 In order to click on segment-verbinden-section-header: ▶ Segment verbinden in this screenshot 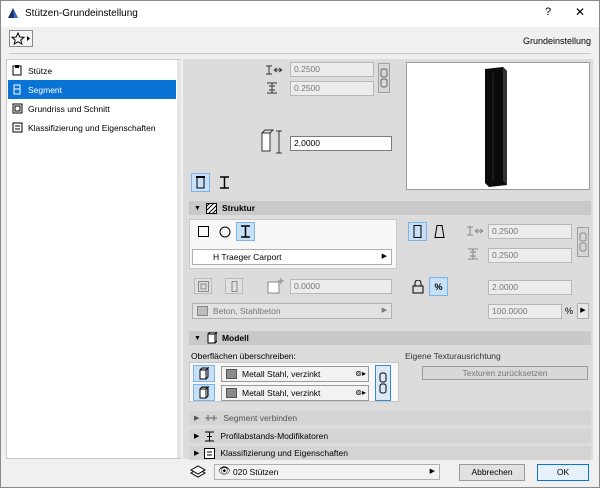, I will do `click(390, 418)`.